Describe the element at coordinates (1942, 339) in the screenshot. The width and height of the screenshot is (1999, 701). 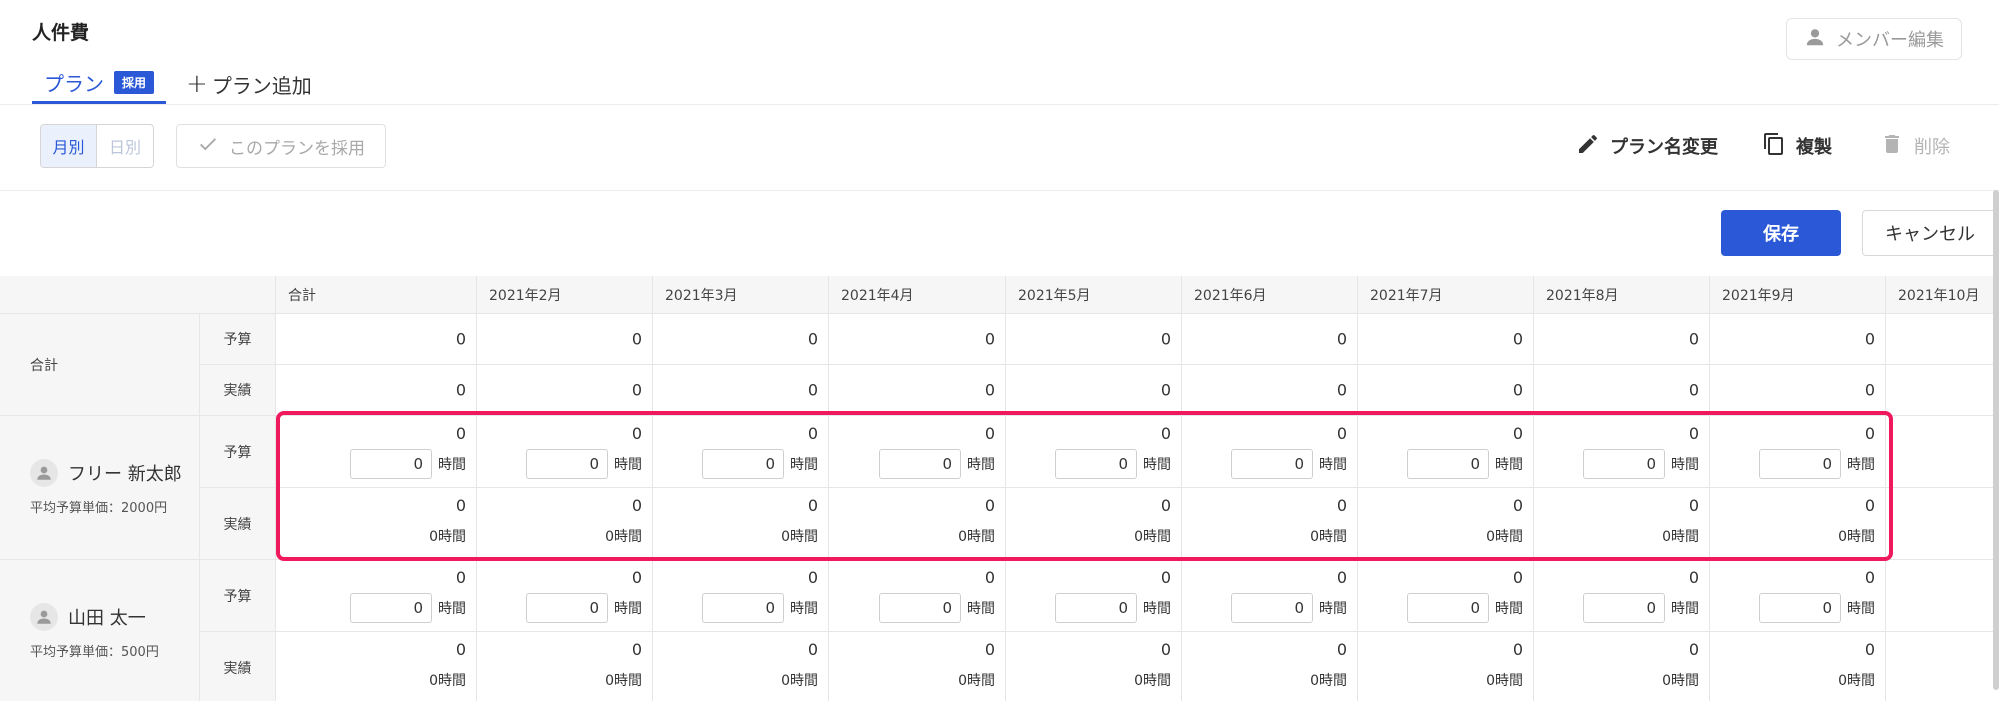
I see `total-budget-cell` at that location.